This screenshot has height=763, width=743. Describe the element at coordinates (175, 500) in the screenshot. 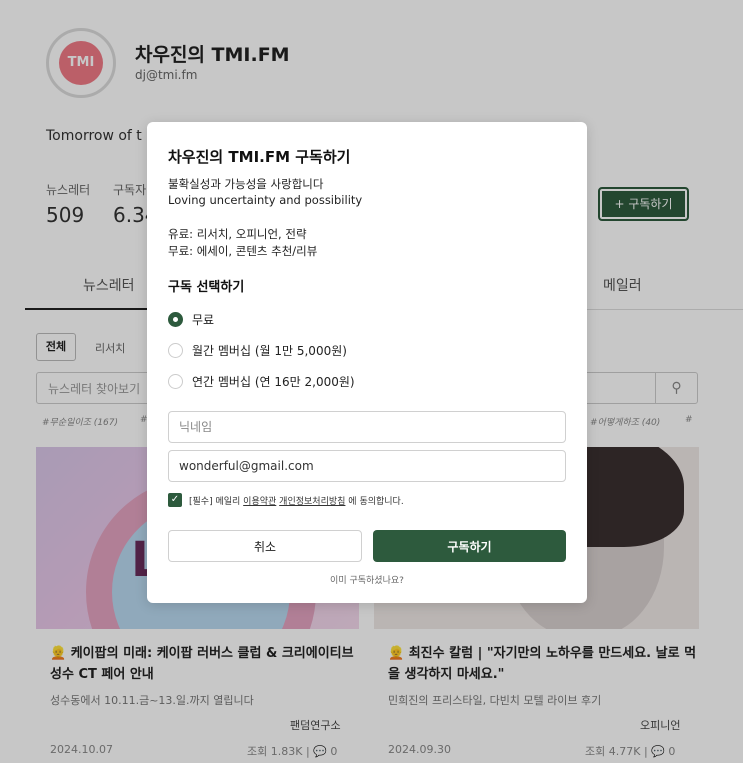

I see `agree-checkbox: ✓` at that location.